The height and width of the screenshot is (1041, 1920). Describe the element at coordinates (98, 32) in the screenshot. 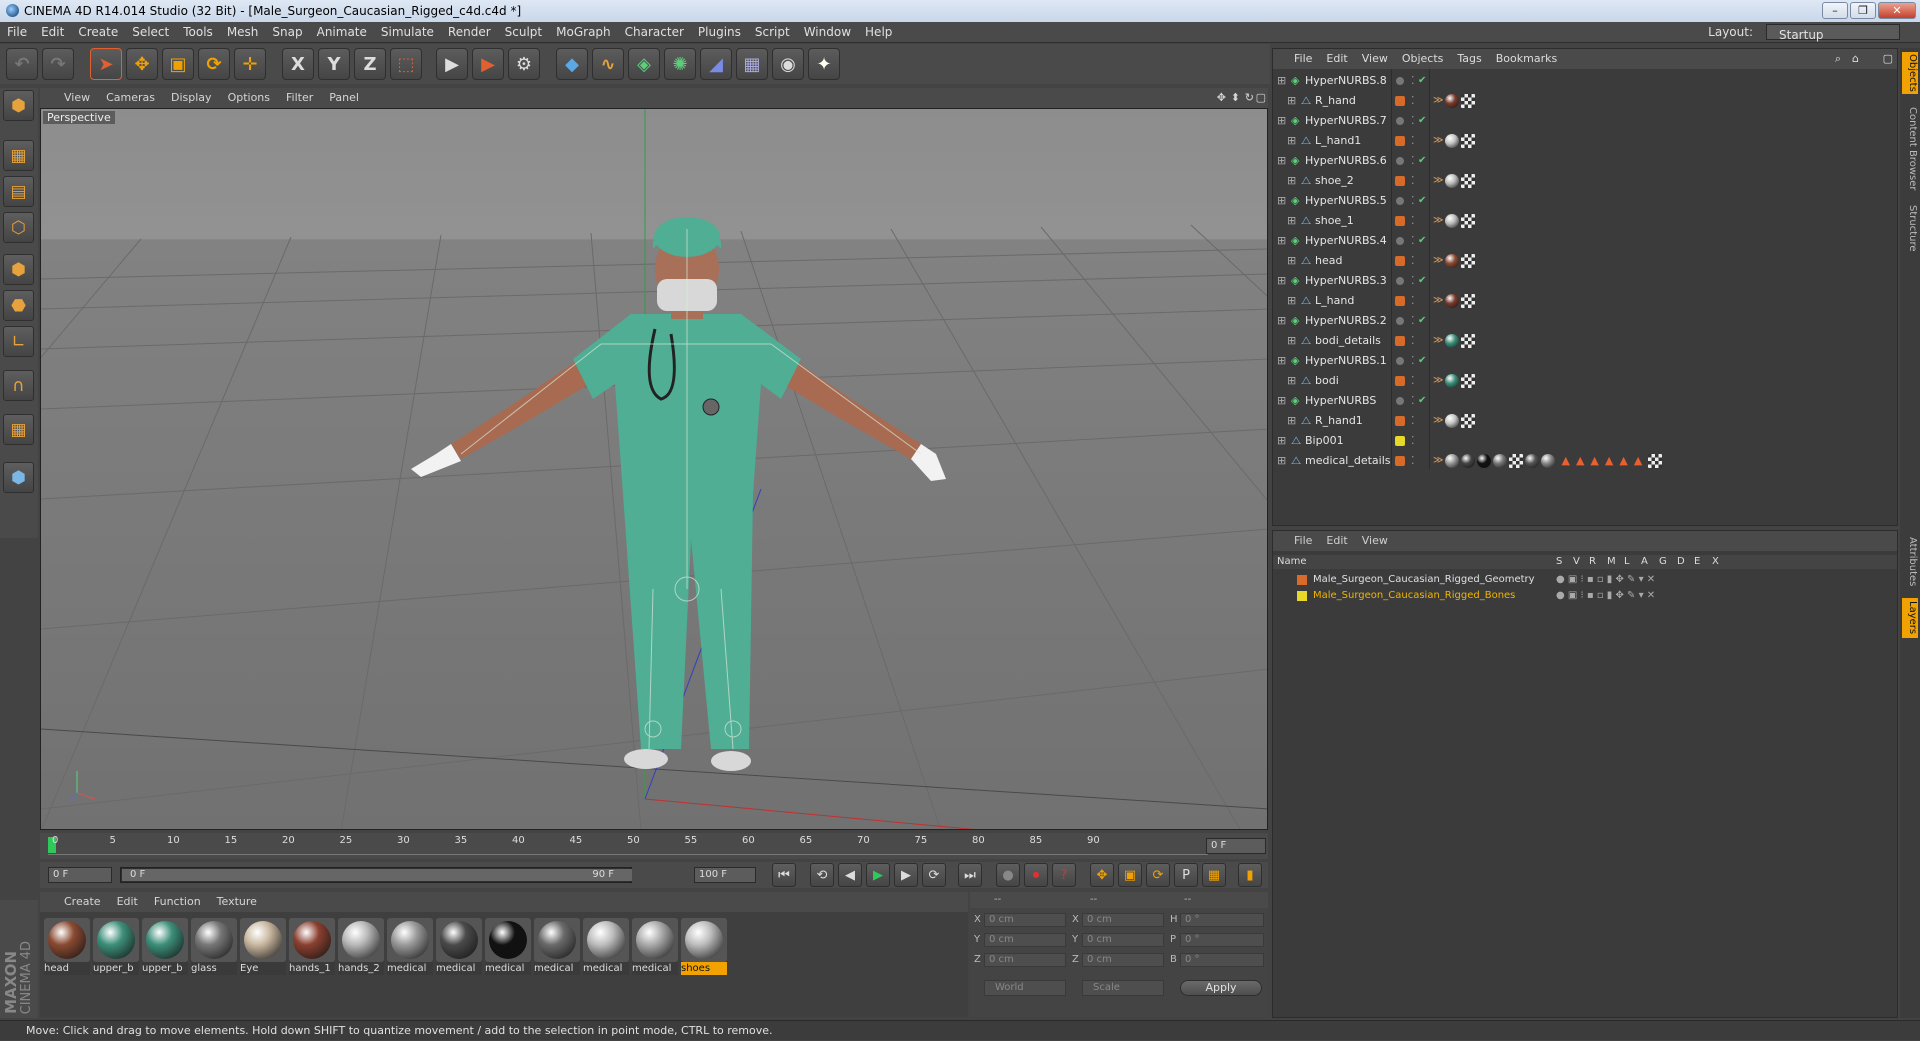

I see `menu-create: Create` at that location.